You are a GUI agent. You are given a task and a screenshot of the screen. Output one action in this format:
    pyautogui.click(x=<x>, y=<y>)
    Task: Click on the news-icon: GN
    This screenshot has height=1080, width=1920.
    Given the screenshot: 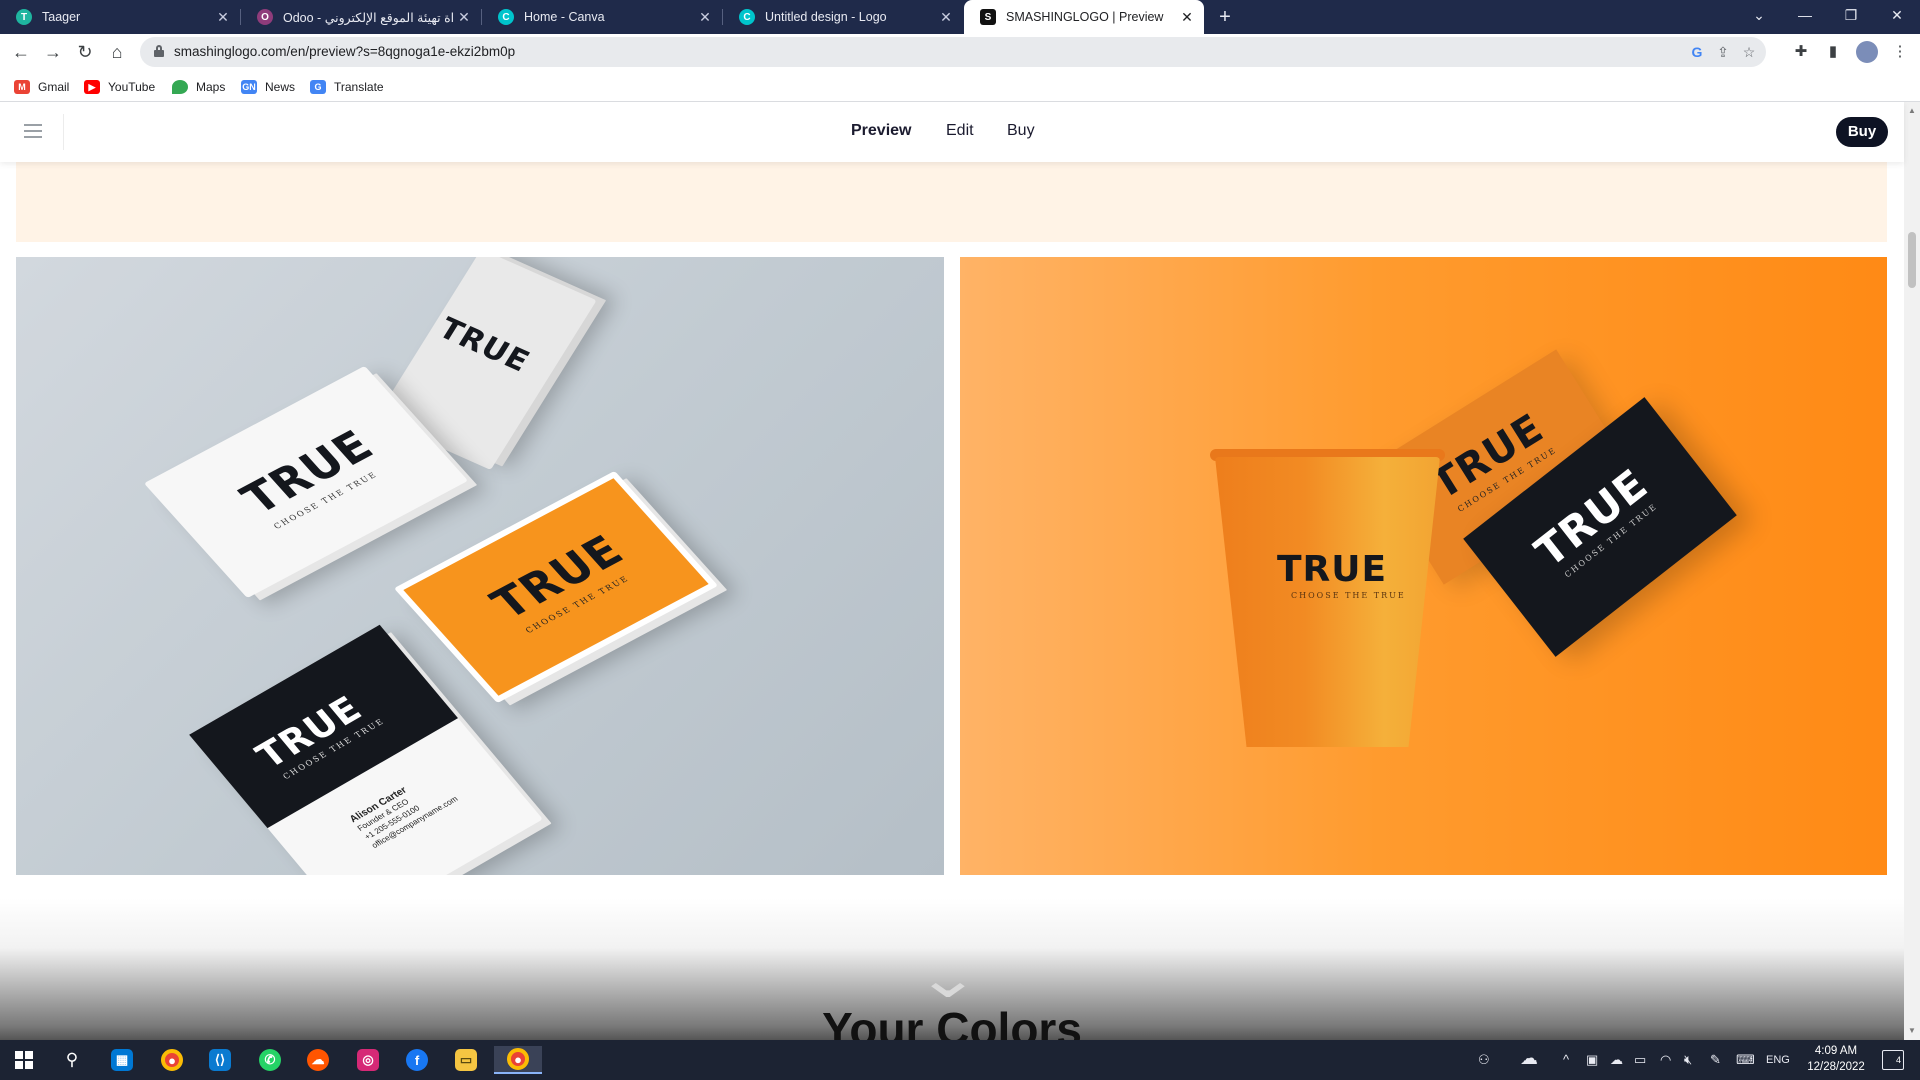 What is the action you would take?
    pyautogui.click(x=249, y=87)
    